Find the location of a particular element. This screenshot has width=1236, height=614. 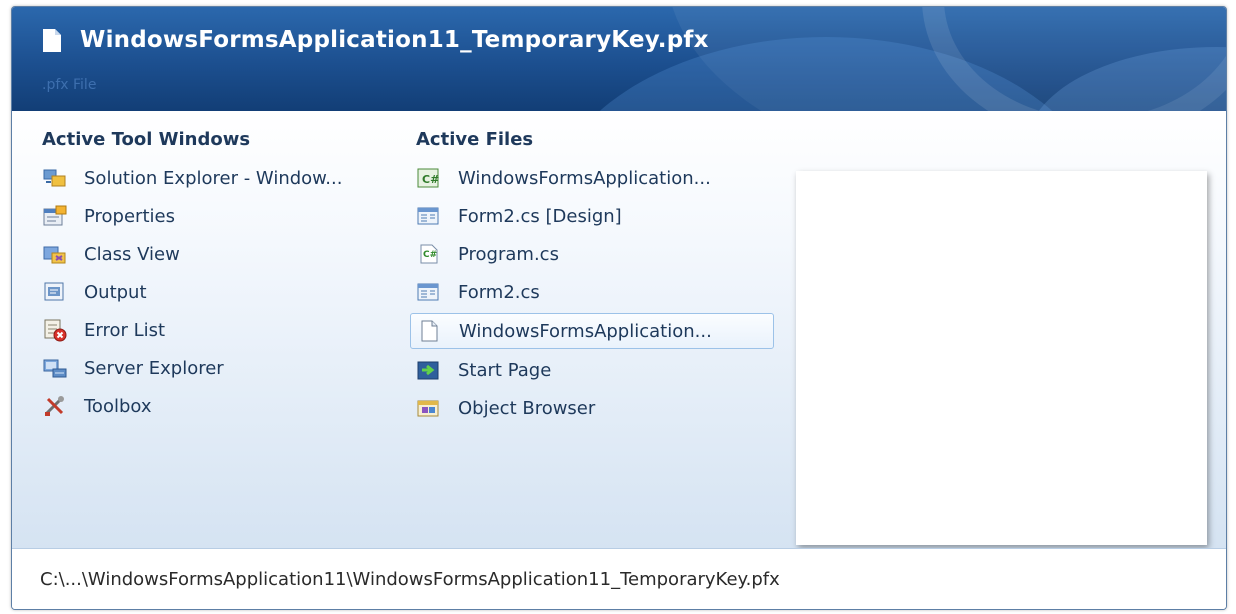

file-item-start-page: Start Page is located at coordinates (599, 370).